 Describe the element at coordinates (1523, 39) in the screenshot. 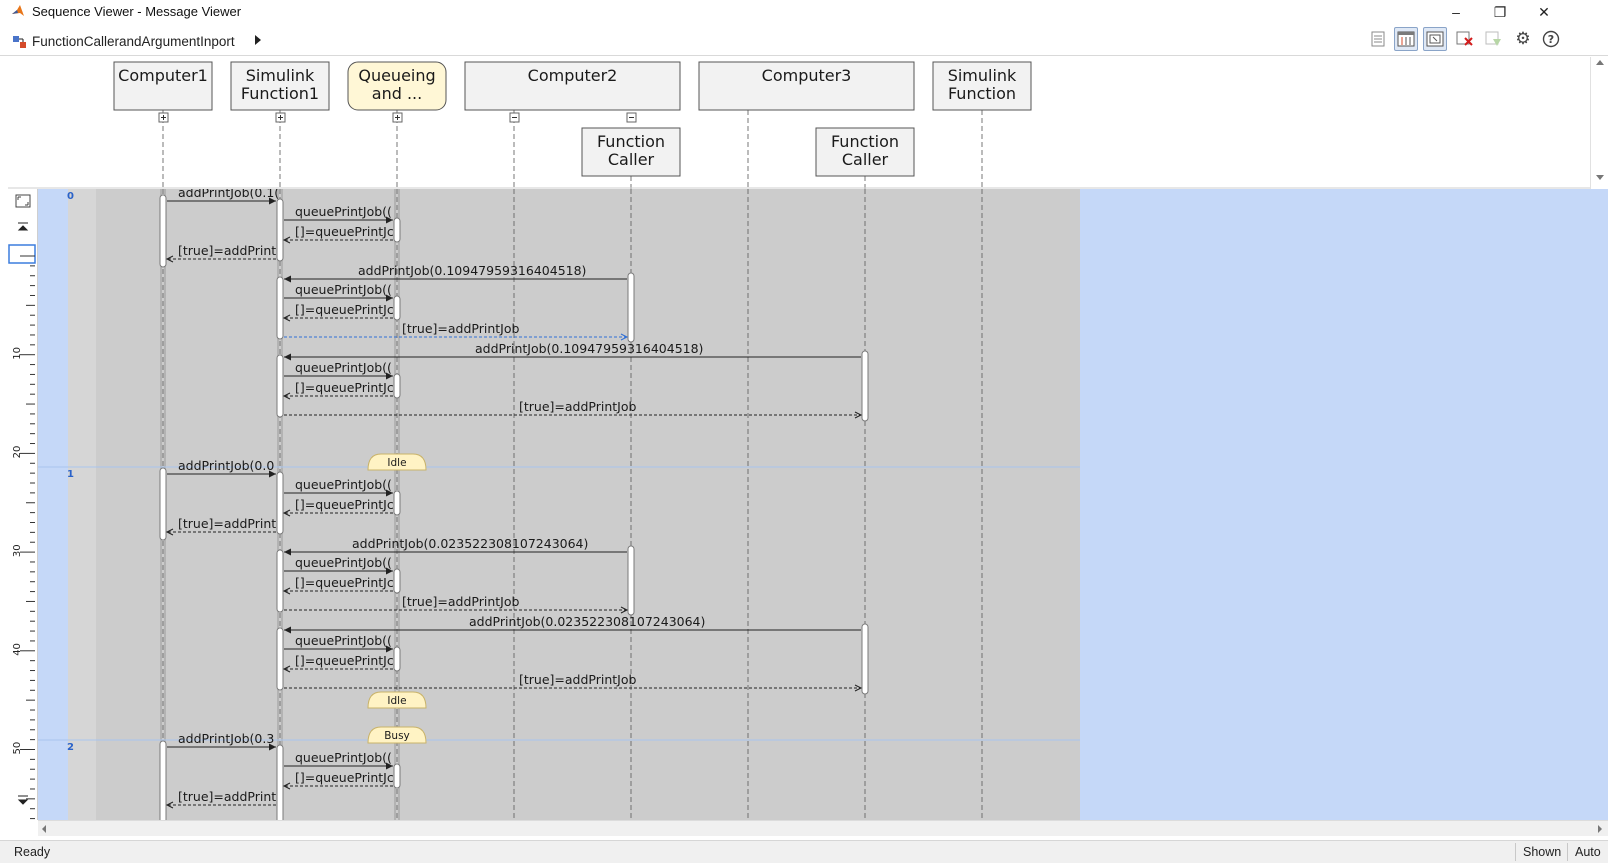

I see `settings-icon: ⚙` at that location.